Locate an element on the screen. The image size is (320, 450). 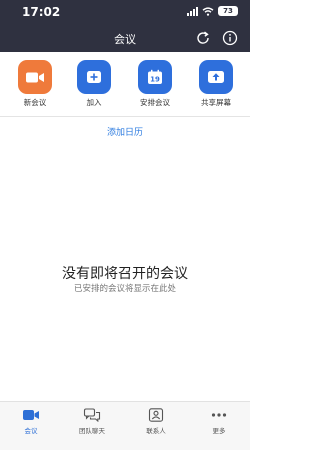
tab-contacts: 联系人 is located at coordinates (156, 421).